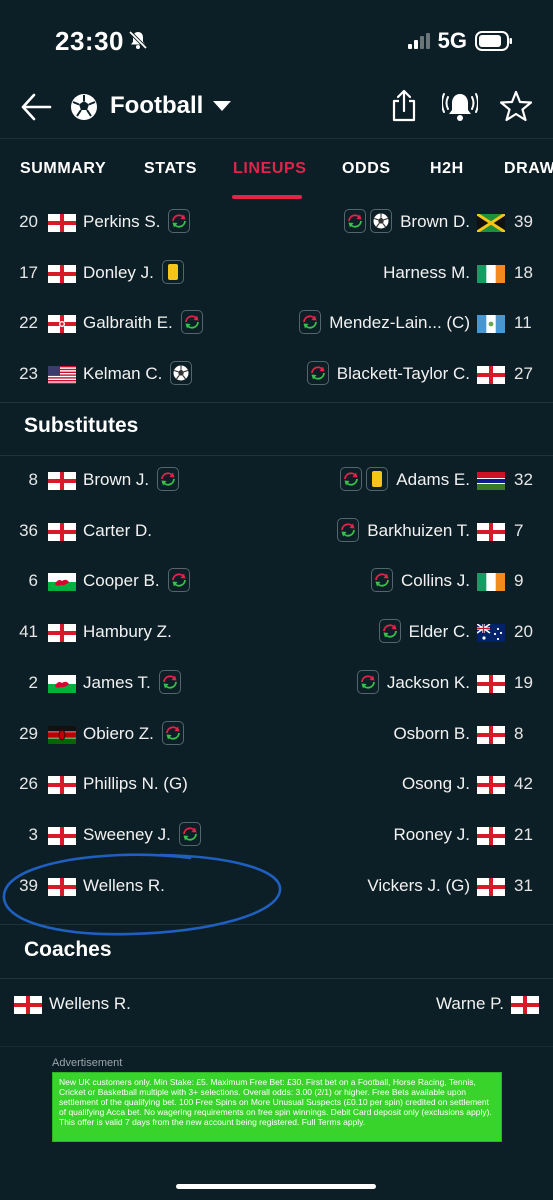 The image size is (553, 1200). What do you see at coordinates (523, 784) in the screenshot?
I see `away-player-number: 42` at bounding box center [523, 784].